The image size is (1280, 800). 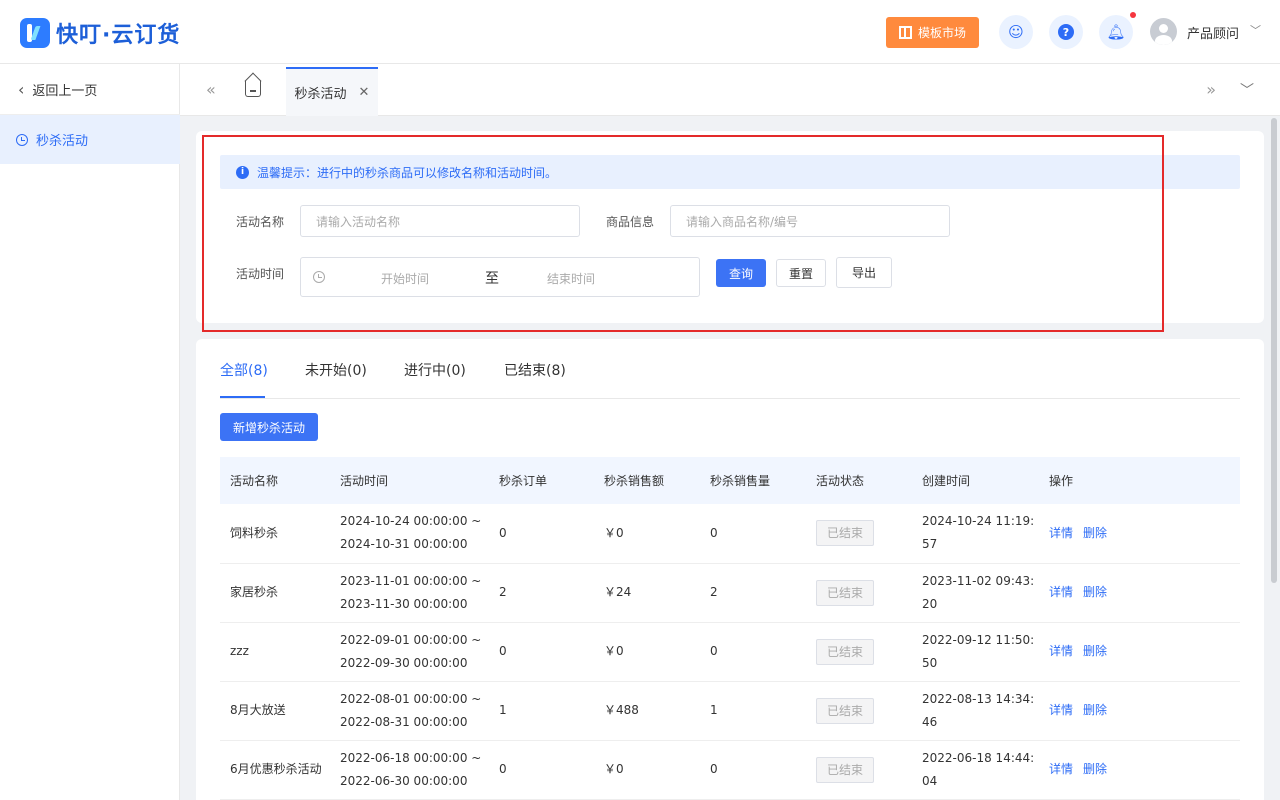 What do you see at coordinates (336, 370) in the screenshot?
I see `tab-not-started: 未开始(0)` at bounding box center [336, 370].